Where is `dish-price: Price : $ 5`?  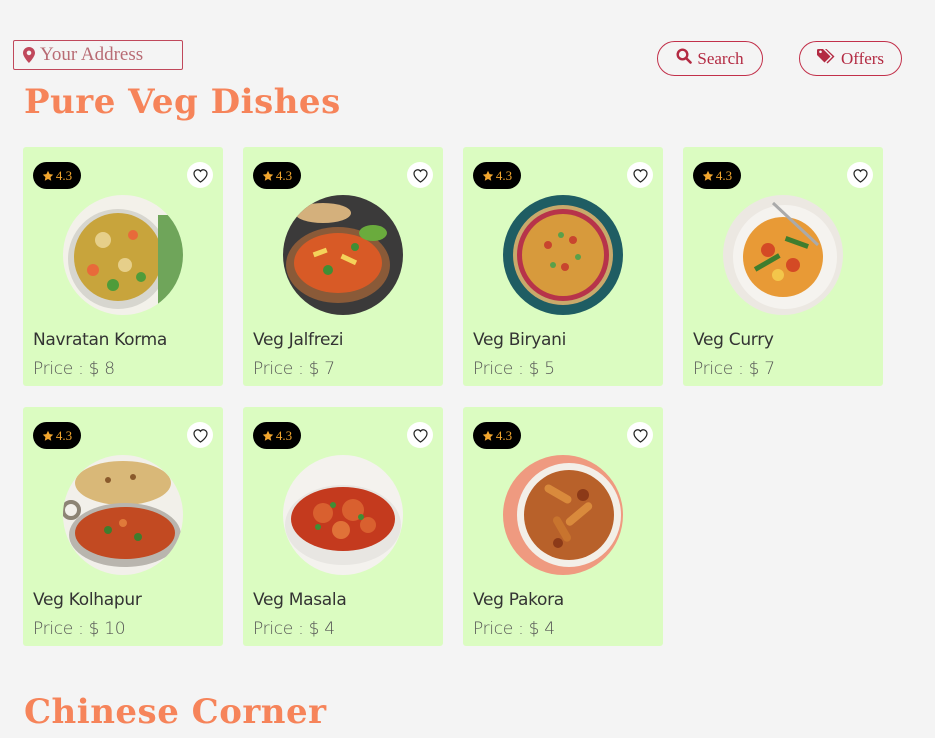 dish-price: Price : $ 5 is located at coordinates (514, 369).